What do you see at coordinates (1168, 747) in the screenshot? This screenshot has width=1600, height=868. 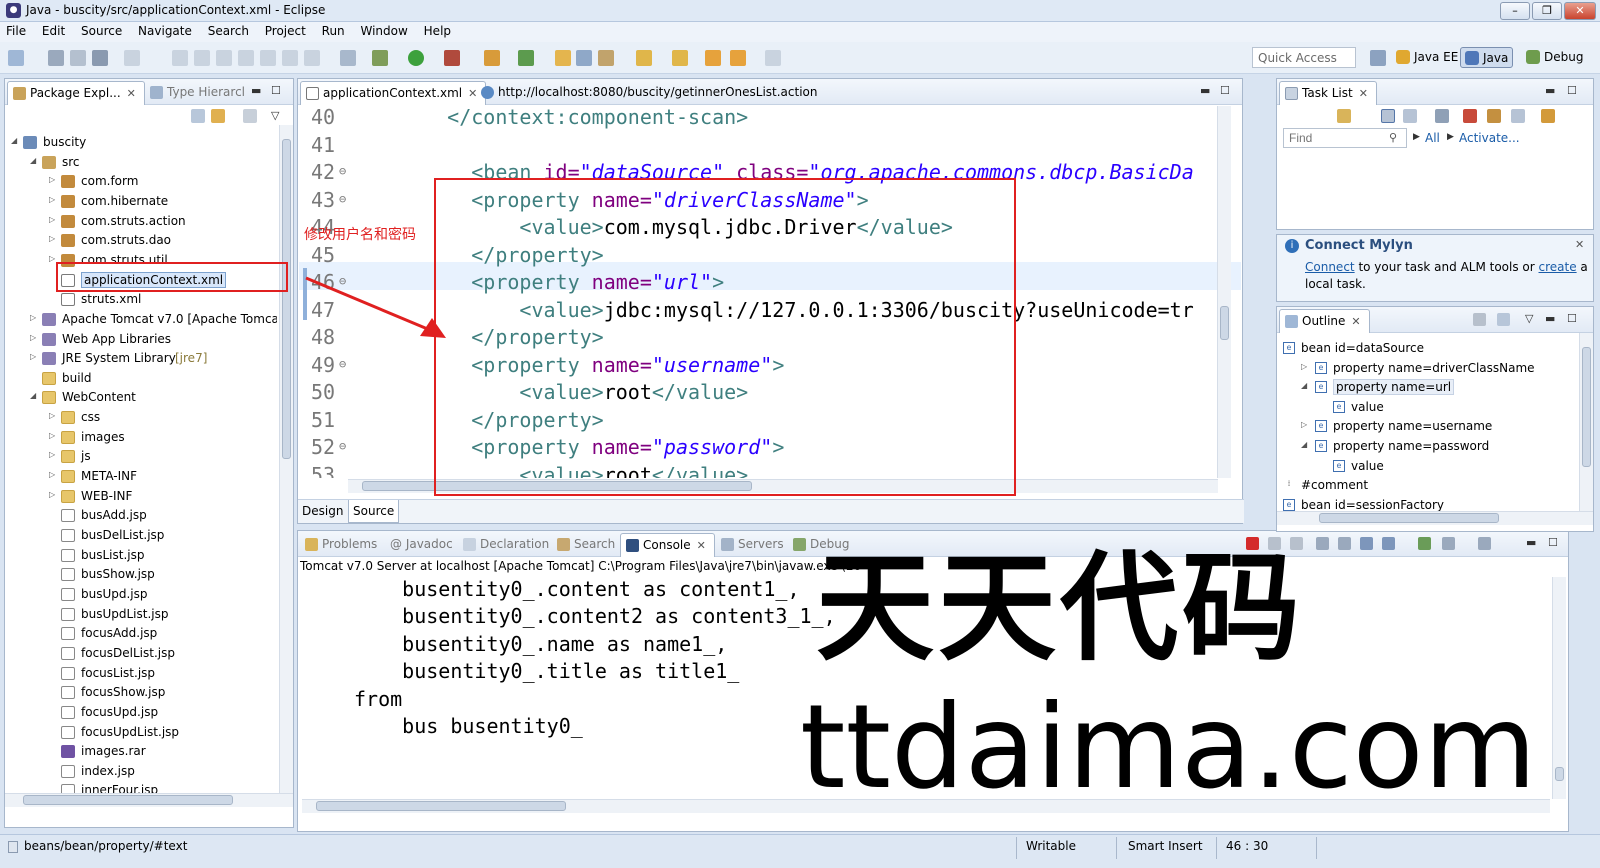 I see `watermark-domain: ttdaima.com` at bounding box center [1168, 747].